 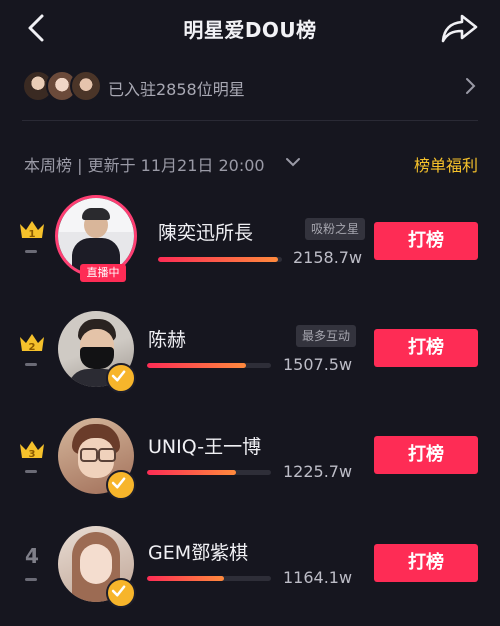 I want to click on star-name: 陳奕迅所長, so click(x=206, y=233).